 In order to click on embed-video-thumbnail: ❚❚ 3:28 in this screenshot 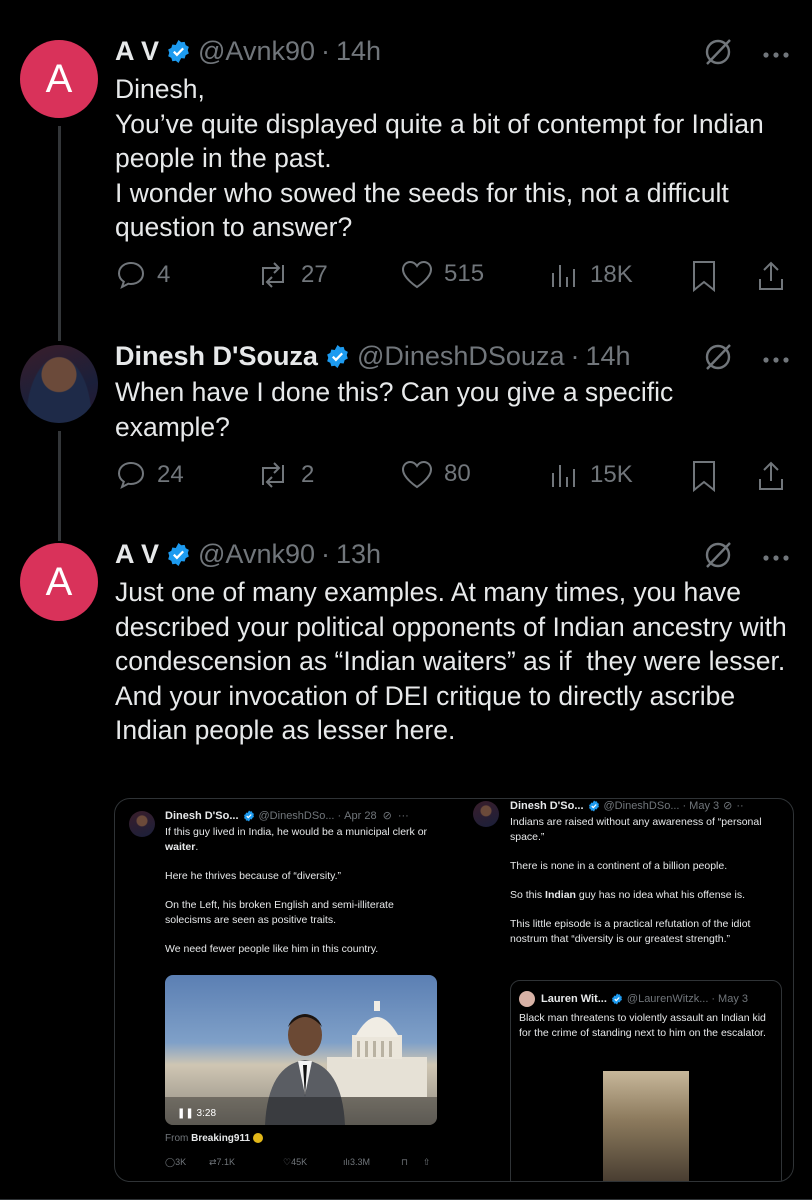, I will do `click(301, 1050)`.